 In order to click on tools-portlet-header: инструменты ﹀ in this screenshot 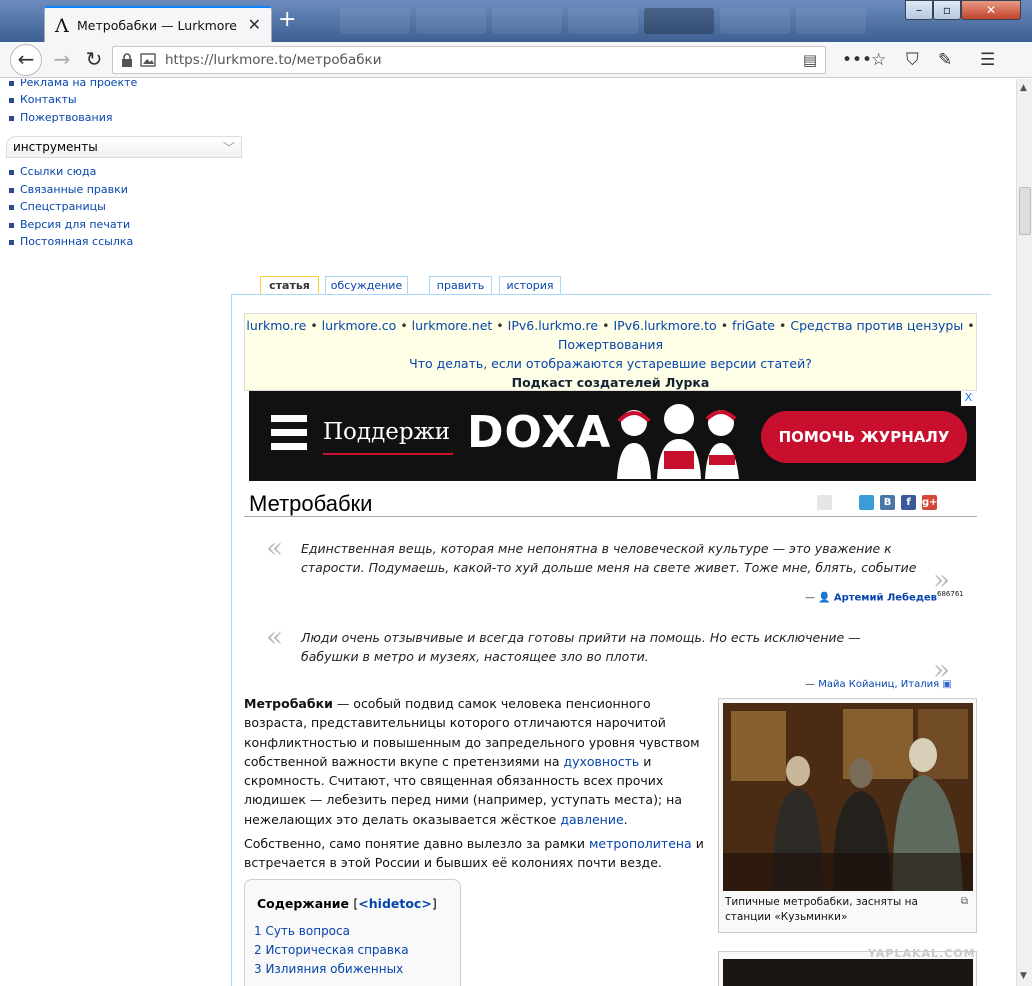, I will do `click(124, 147)`.